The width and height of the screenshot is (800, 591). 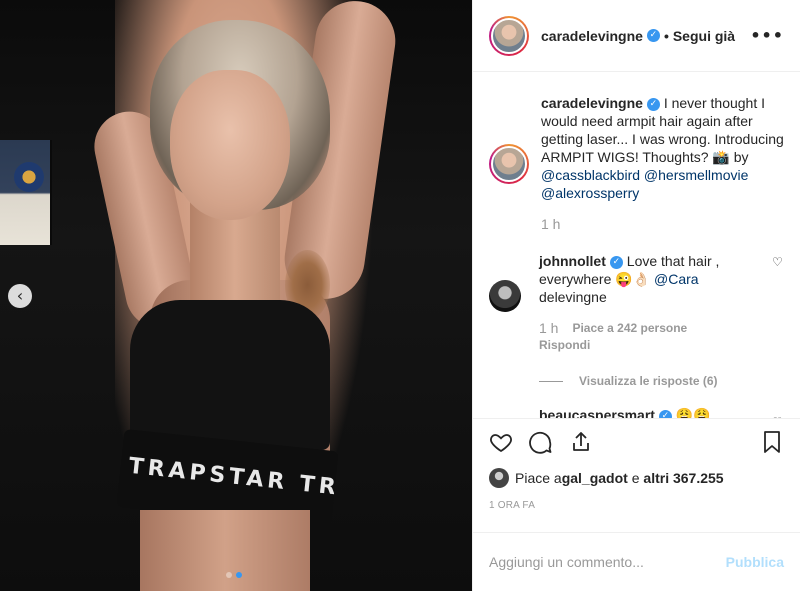 What do you see at coordinates (550, 224) in the screenshot?
I see `caption-time: 1 h` at bounding box center [550, 224].